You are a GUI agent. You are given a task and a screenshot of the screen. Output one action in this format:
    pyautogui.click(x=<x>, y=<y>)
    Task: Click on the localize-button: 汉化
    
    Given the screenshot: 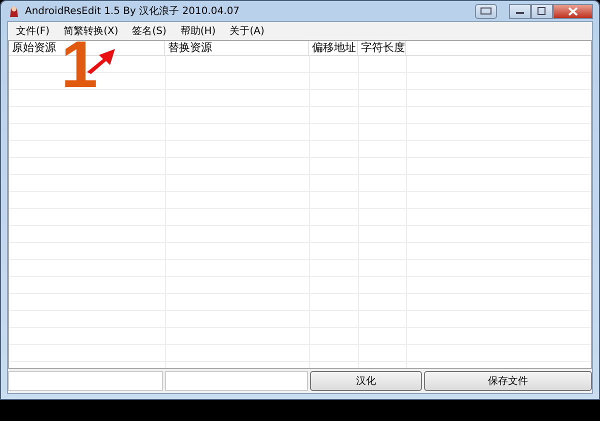 What is the action you would take?
    pyautogui.click(x=366, y=381)
    